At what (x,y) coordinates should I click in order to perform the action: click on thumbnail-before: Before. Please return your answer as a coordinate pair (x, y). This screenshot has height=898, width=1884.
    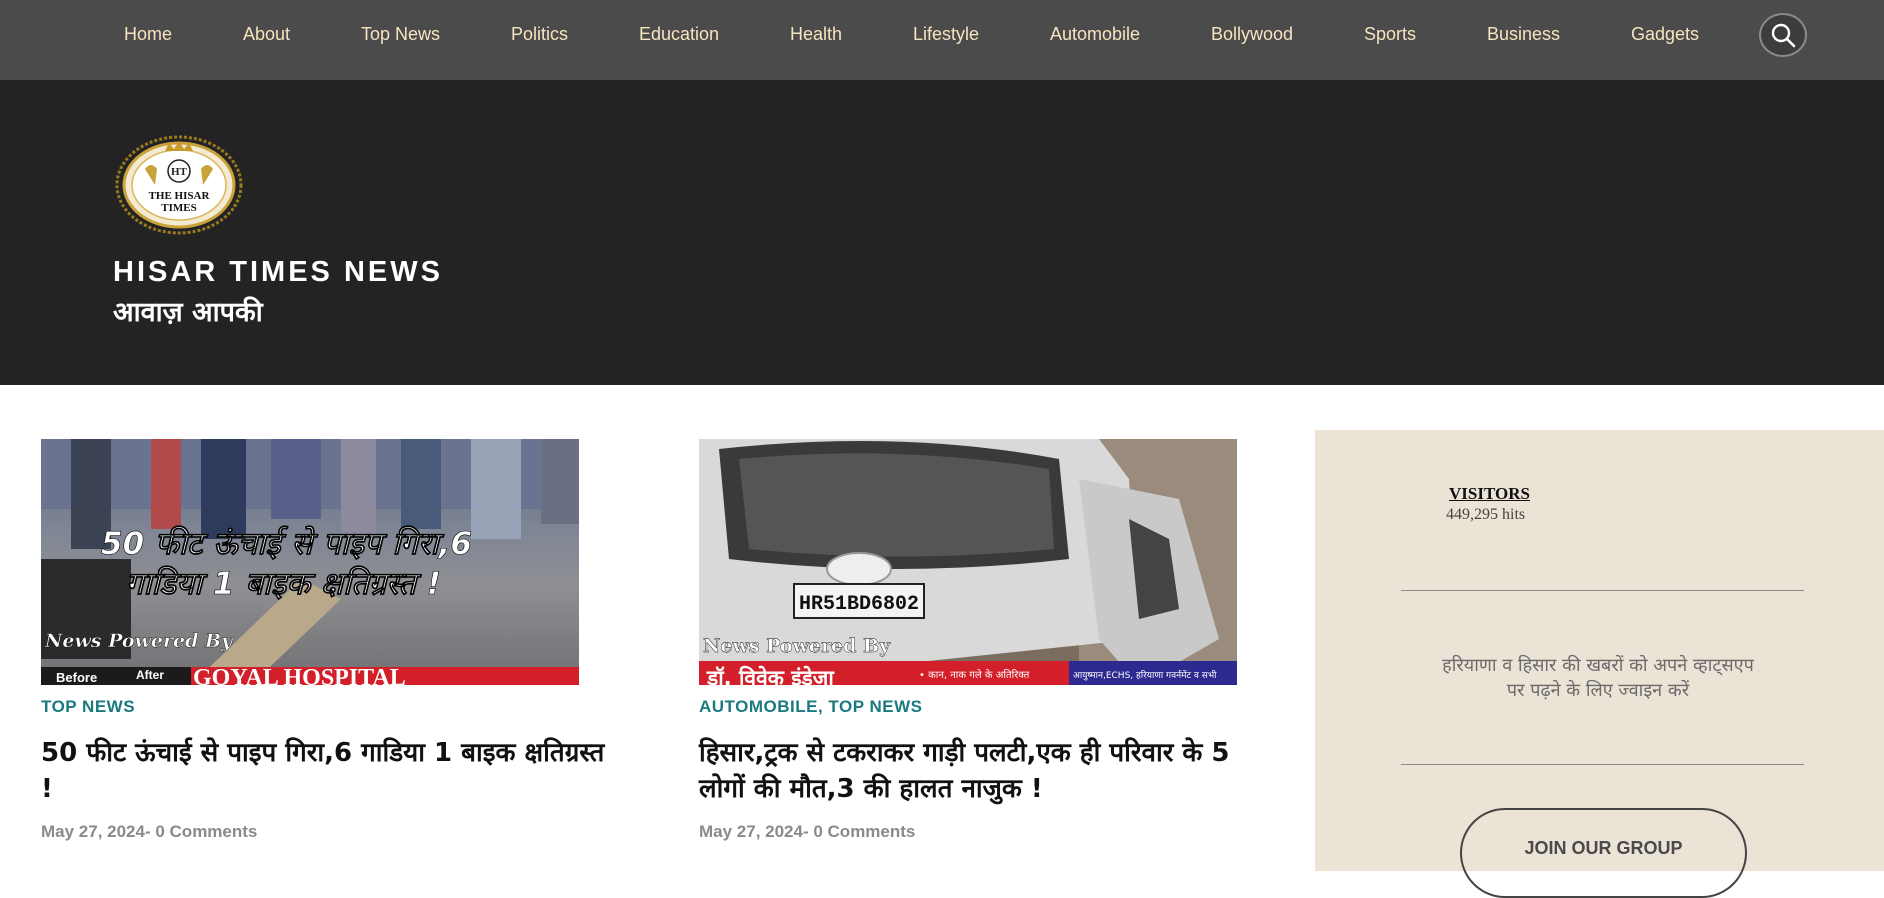
    Looking at the image, I should click on (76, 677).